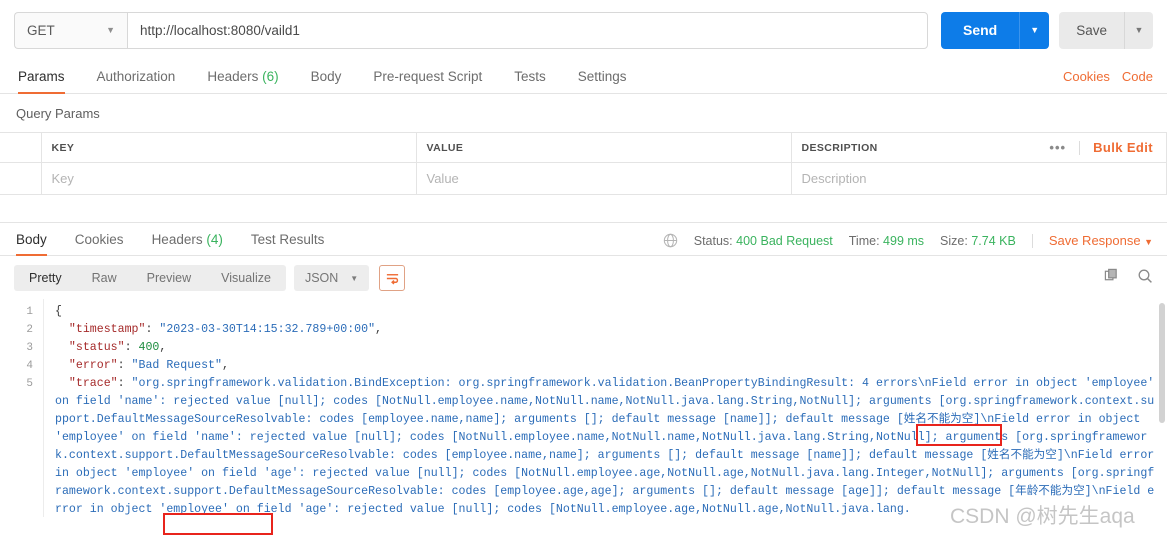 Image resolution: width=1167 pixels, height=535 pixels. Describe the element at coordinates (530, 76) in the screenshot. I see `tab-label: Tests` at that location.